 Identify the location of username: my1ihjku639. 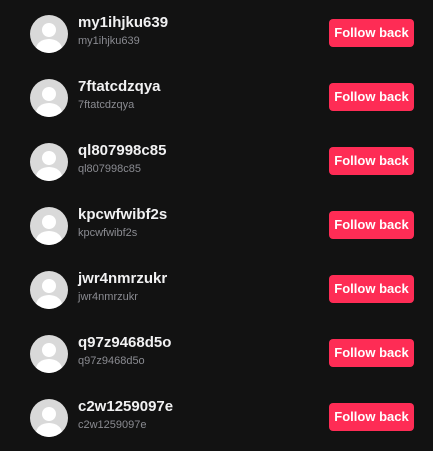
(109, 41).